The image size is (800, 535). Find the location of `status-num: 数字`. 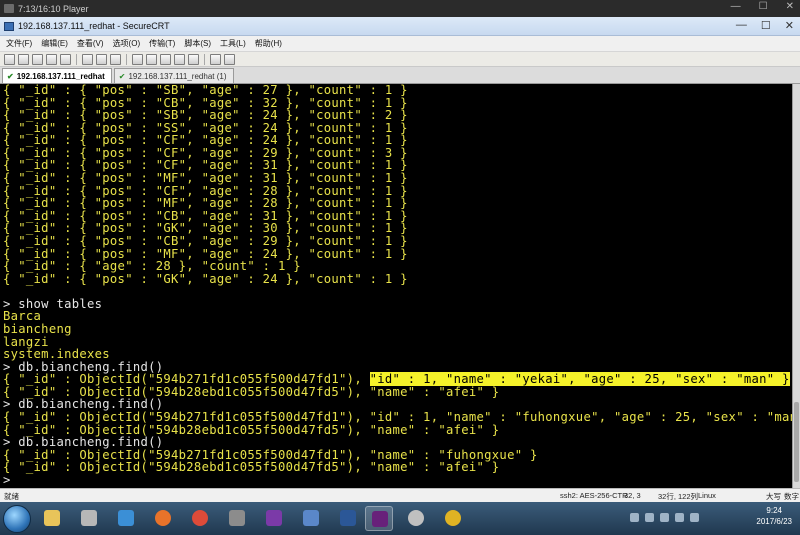

status-num: 数字 is located at coordinates (791, 496).